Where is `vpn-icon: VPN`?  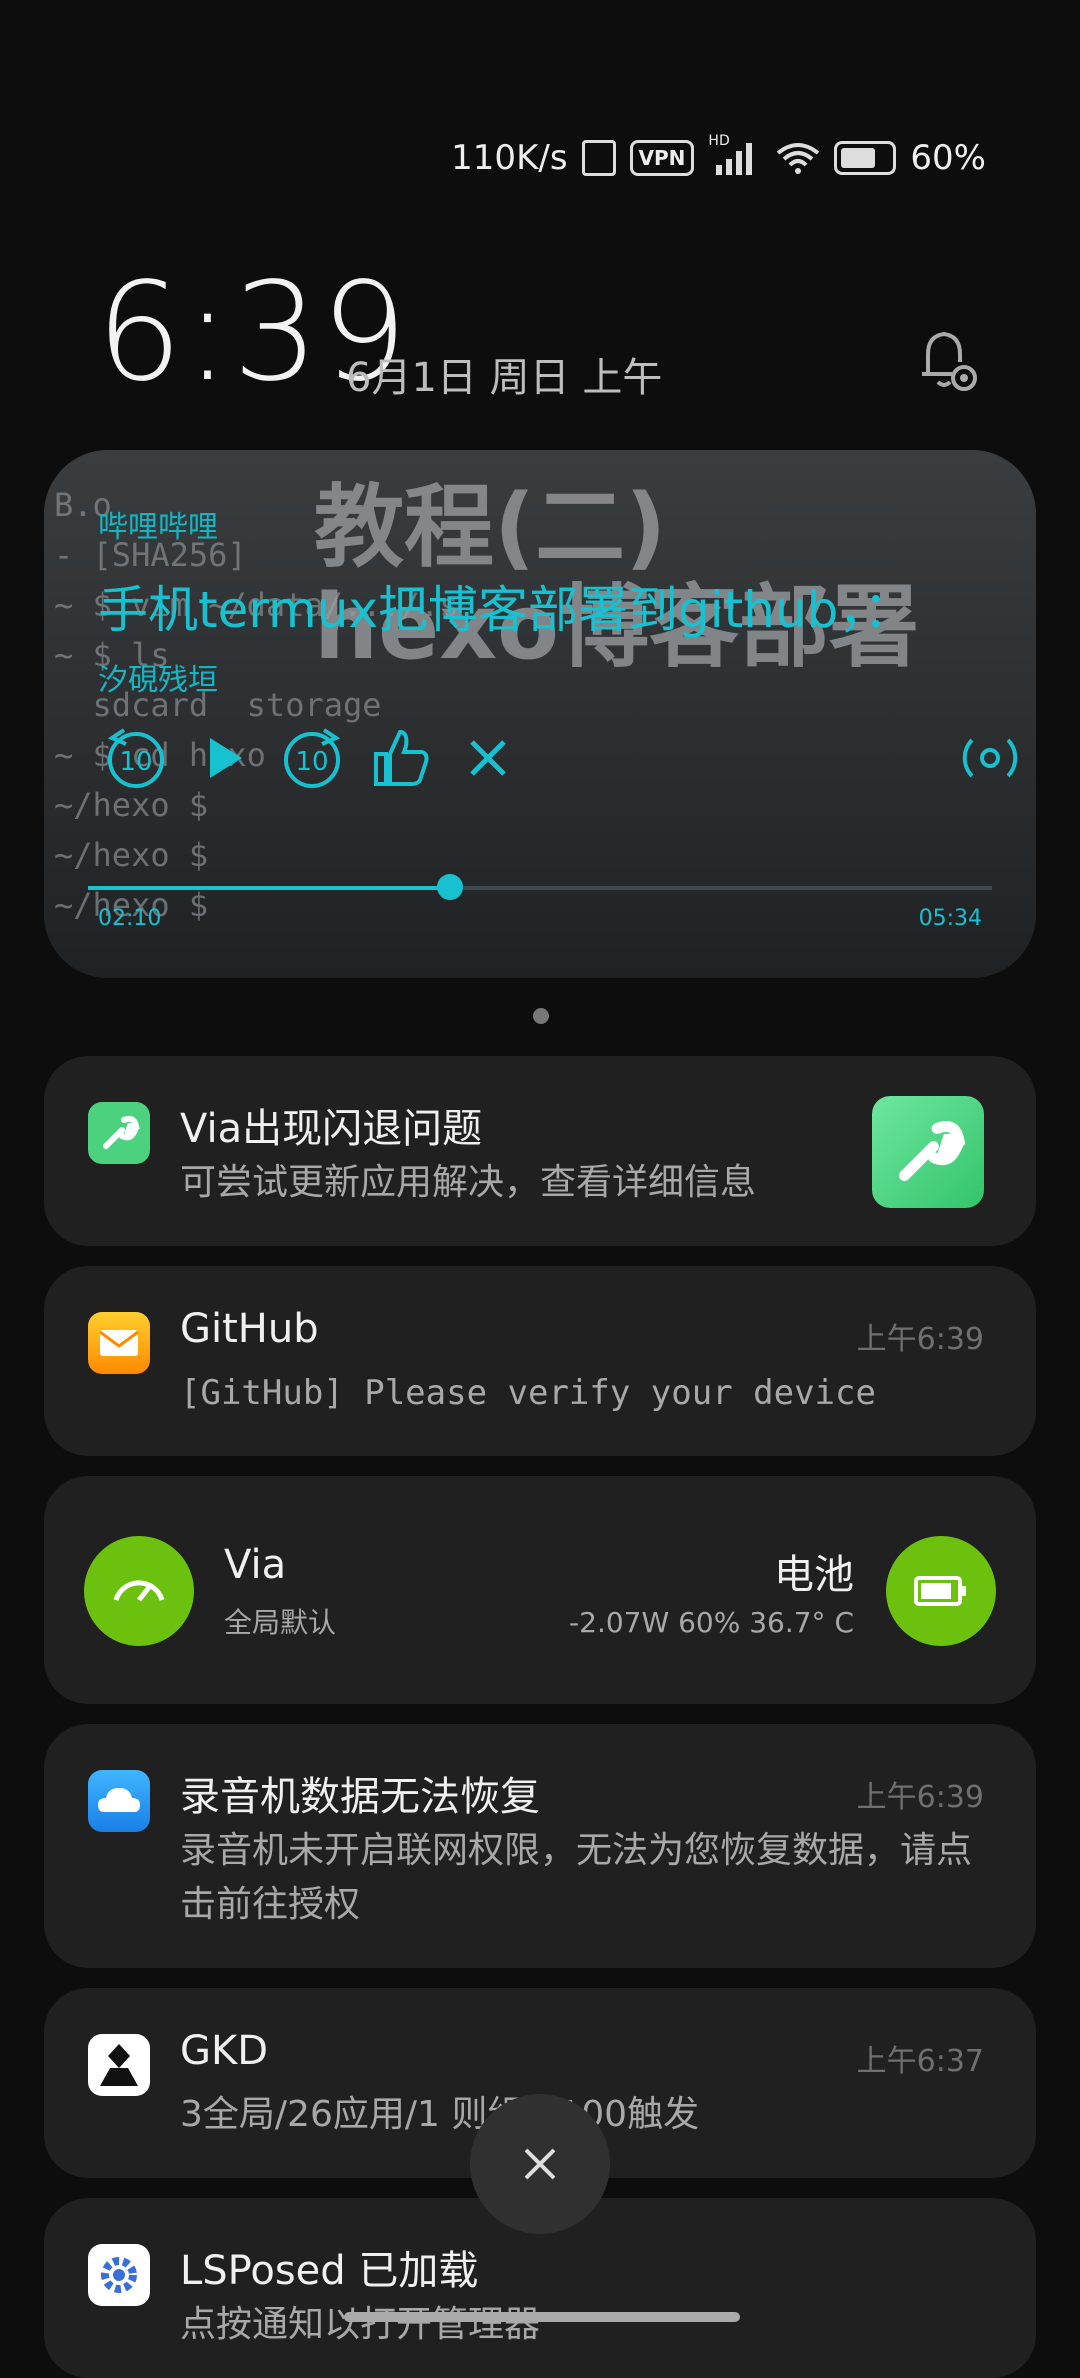
vpn-icon: VPN is located at coordinates (662, 158).